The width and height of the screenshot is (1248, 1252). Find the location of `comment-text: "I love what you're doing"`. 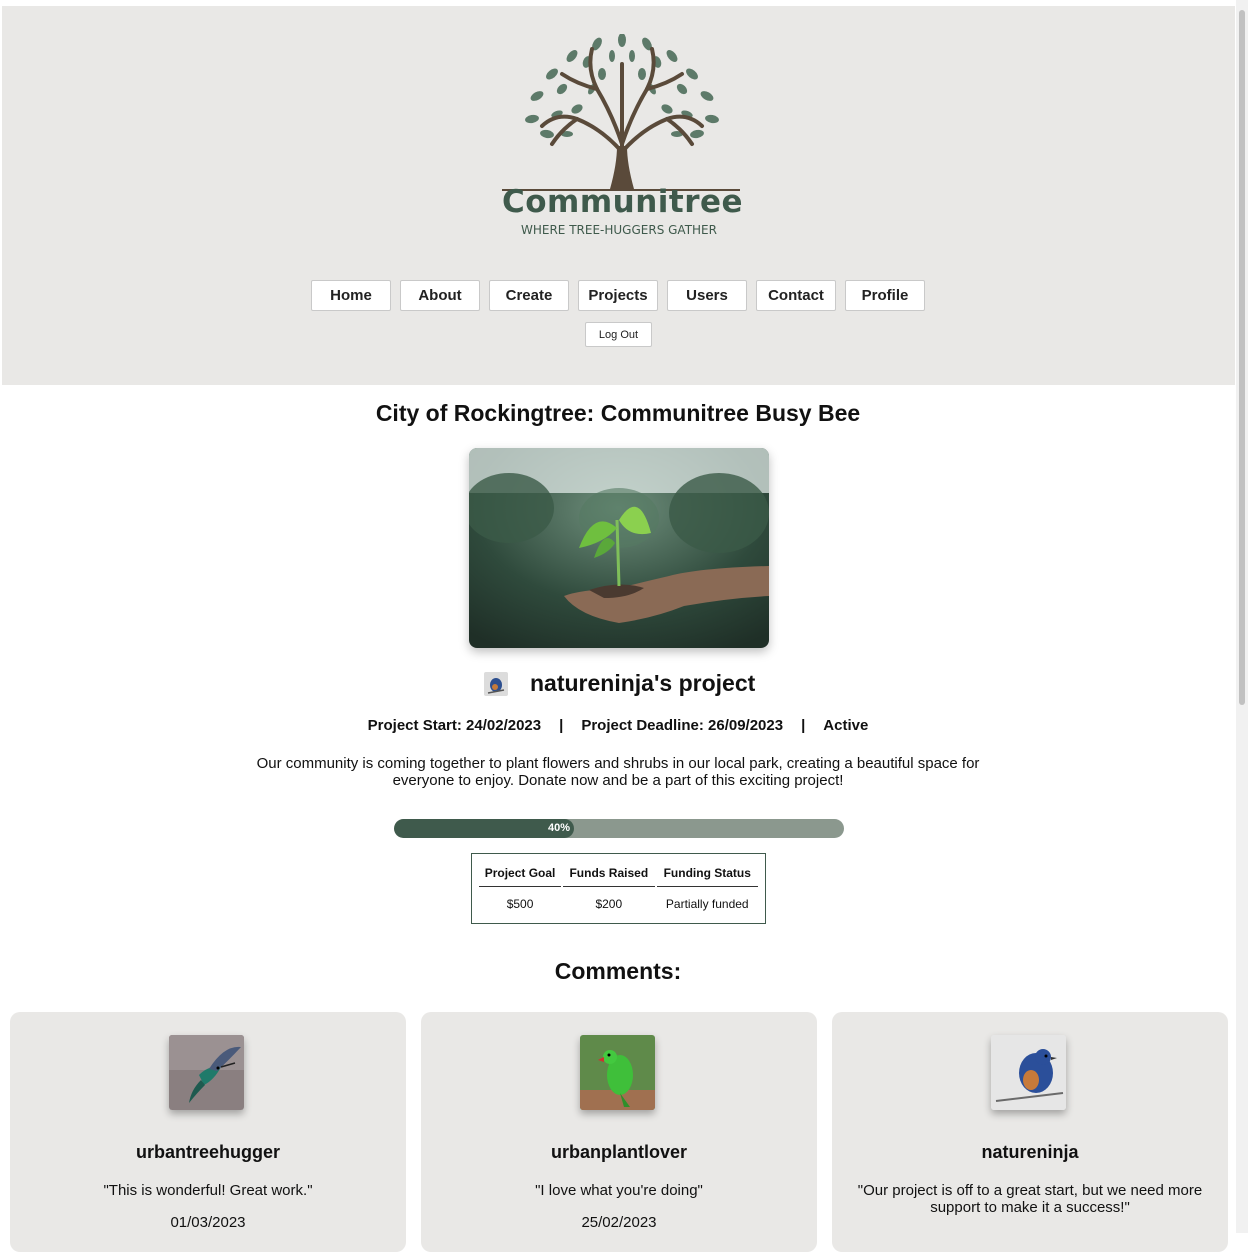

comment-text: "I love what you're doing" is located at coordinates (619, 1190).